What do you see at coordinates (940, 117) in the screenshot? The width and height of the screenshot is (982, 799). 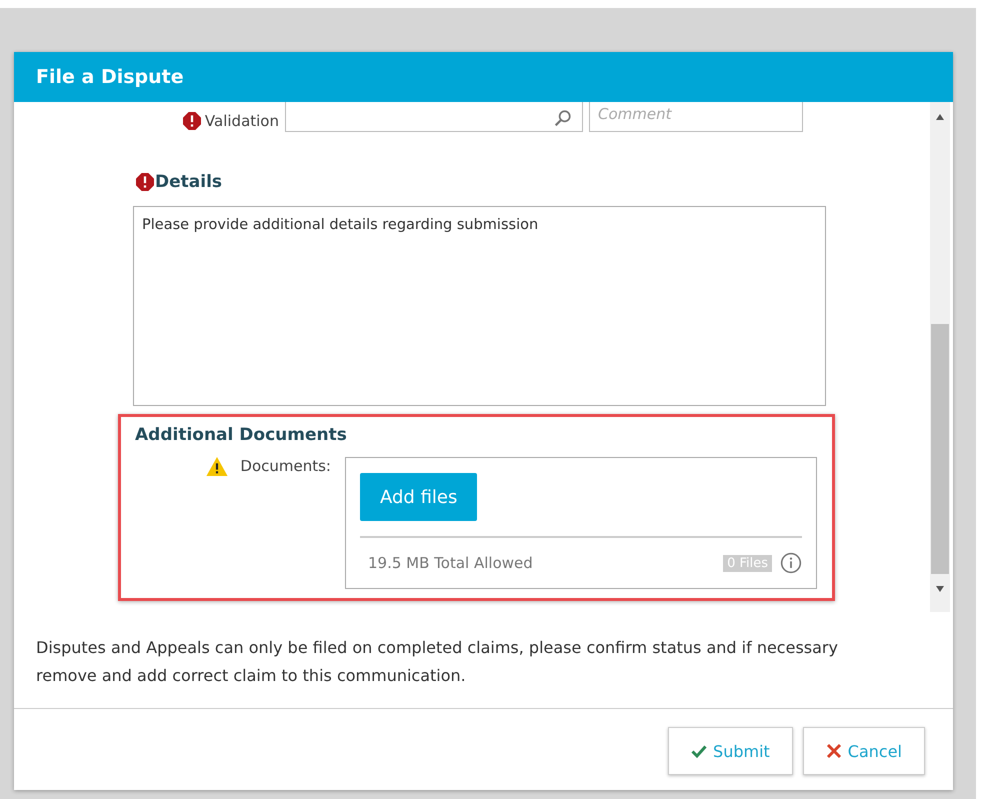 I see `scroll-up-icon` at bounding box center [940, 117].